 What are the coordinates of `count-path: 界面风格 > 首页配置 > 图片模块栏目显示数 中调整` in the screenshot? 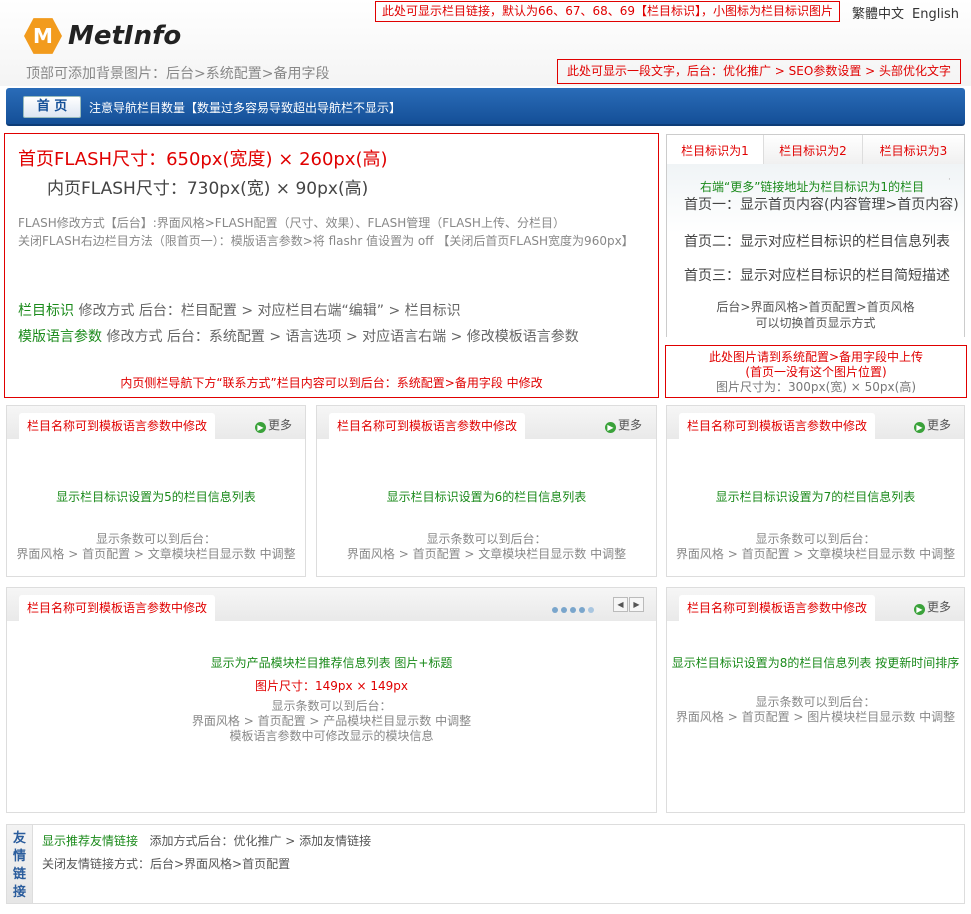 It's located at (815, 717).